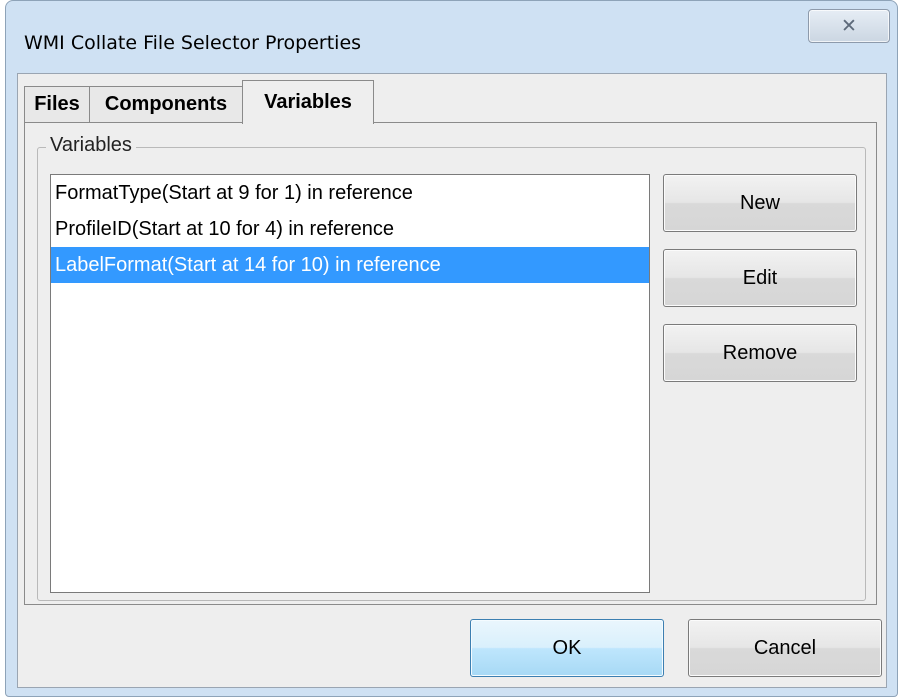 The width and height of the screenshot is (903, 700). I want to click on new-button: New, so click(760, 203).